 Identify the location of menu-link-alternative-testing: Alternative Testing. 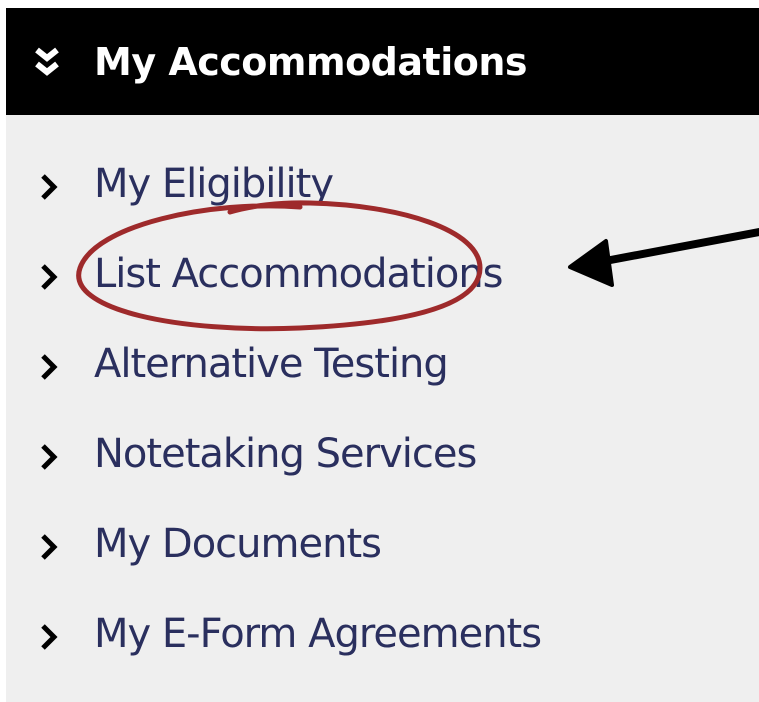
(271, 364).